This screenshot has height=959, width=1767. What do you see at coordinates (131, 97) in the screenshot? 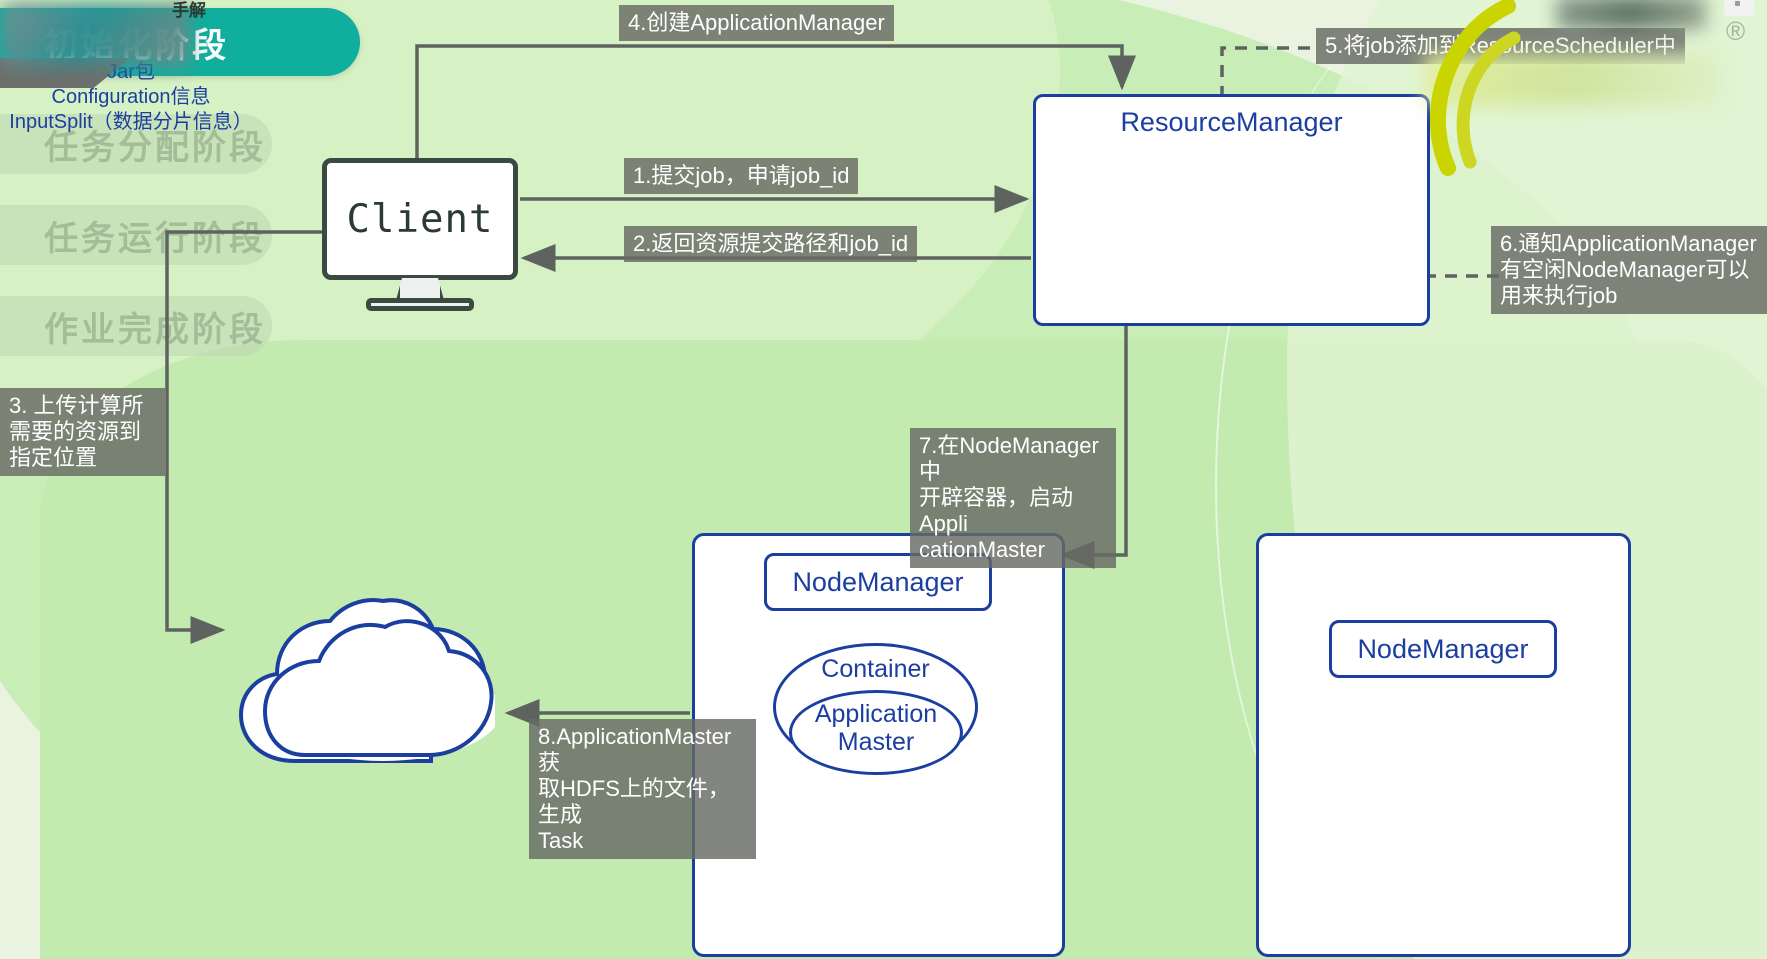
I see `hdfs-cloud-text: Jar包 Configuration信息 InputSplit（数据分片信息）` at bounding box center [131, 97].